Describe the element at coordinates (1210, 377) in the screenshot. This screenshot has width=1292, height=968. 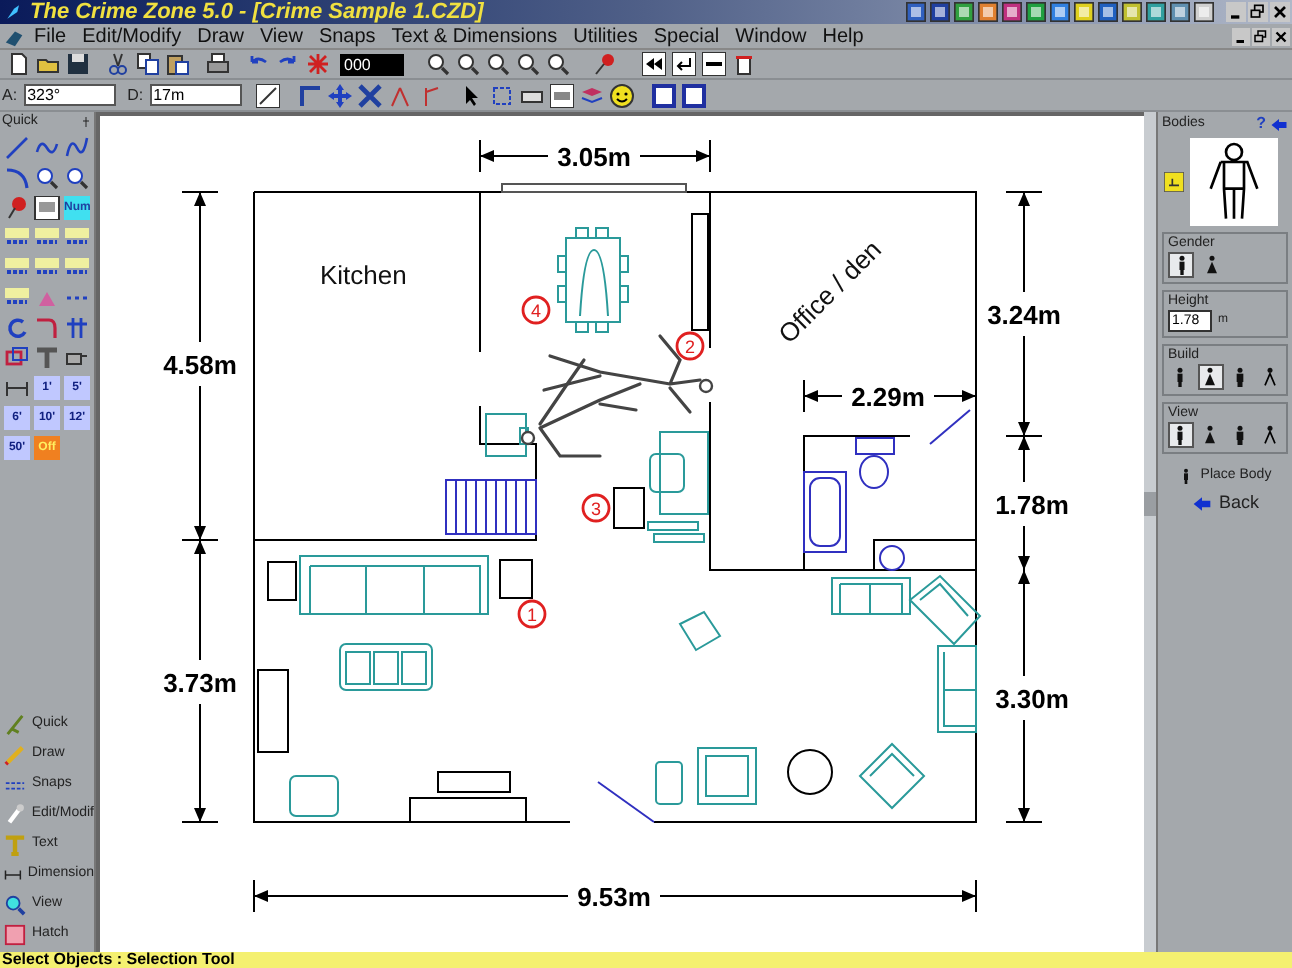
I see `build-button` at that location.